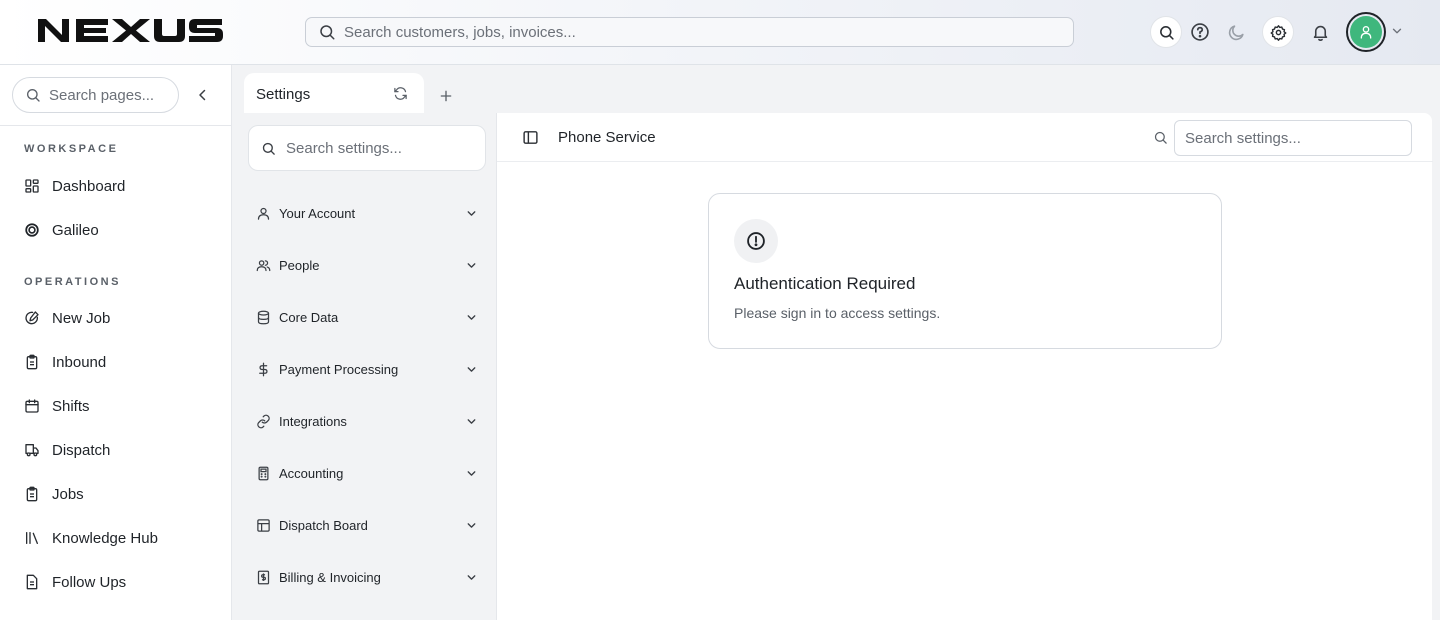 The height and width of the screenshot is (620, 1440). I want to click on content-search-box, so click(1293, 138).